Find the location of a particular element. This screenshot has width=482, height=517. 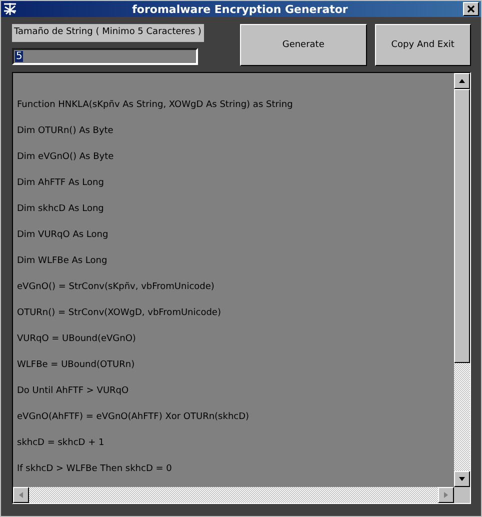

code-line: eVGnO() = StrConv(sKpñv, vbFromUnicode) is located at coordinates (116, 287).